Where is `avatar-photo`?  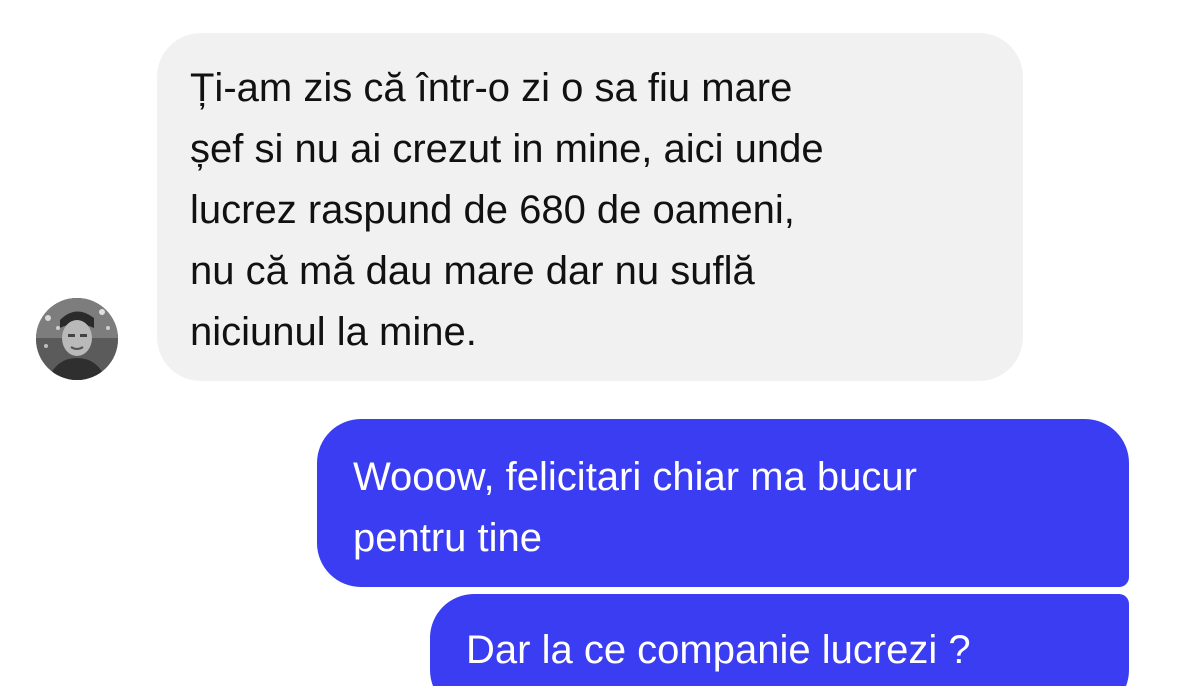 avatar-photo is located at coordinates (77, 339).